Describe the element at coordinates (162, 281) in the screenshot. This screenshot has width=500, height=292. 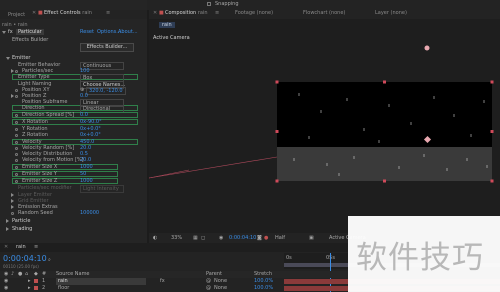
I see `fx-switch-icon: fx` at that location.